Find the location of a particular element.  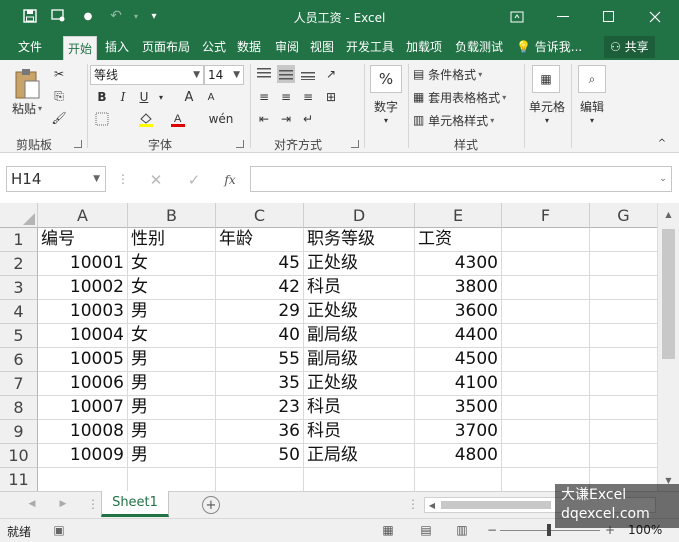

align-right-icon: ≡ is located at coordinates (308, 97).